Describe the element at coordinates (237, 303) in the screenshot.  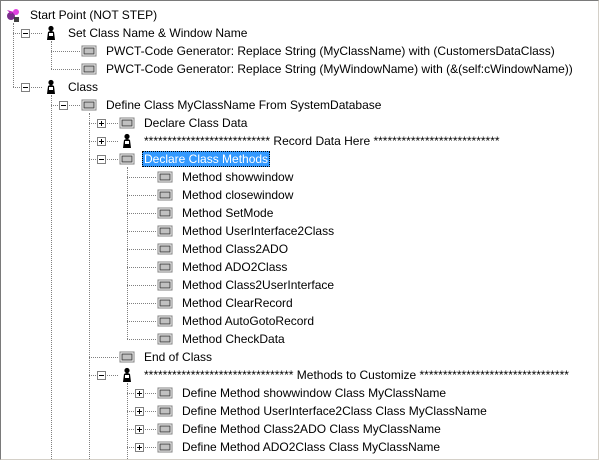
I see `tree-item-label: Method ClearRecord` at that location.